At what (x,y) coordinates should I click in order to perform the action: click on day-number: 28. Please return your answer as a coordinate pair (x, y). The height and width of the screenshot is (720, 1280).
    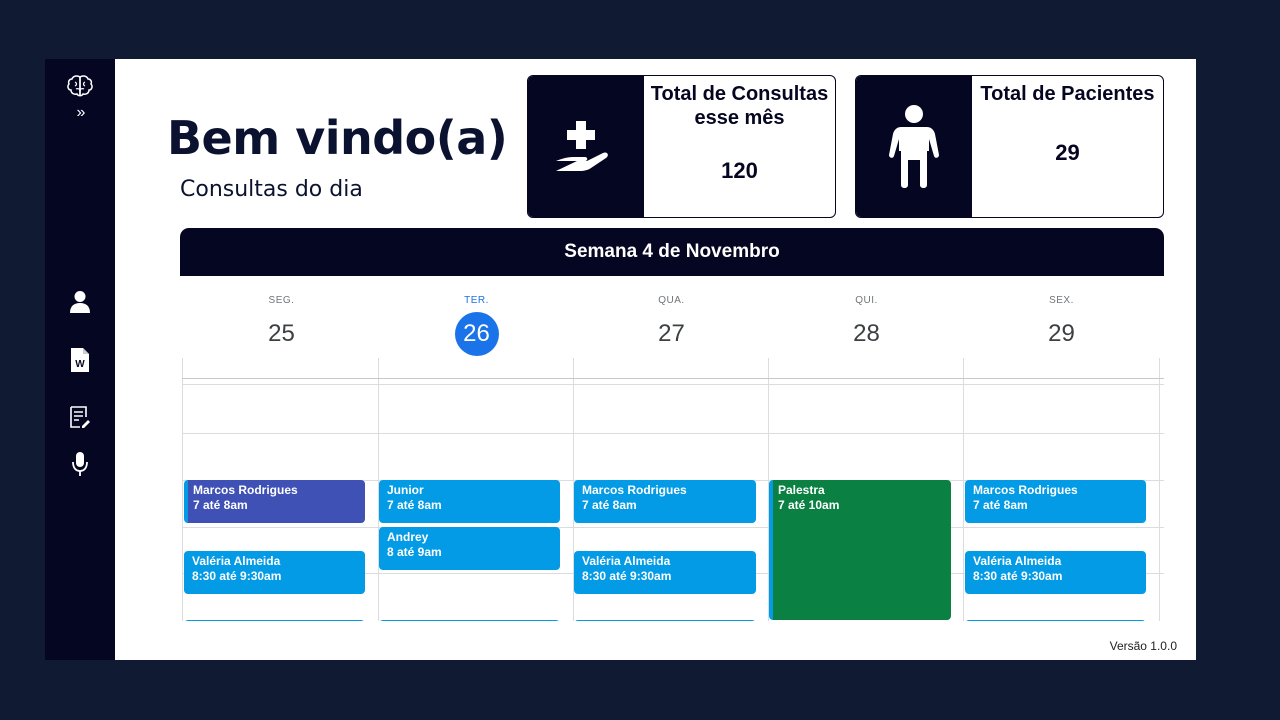
    Looking at the image, I should click on (866, 333).